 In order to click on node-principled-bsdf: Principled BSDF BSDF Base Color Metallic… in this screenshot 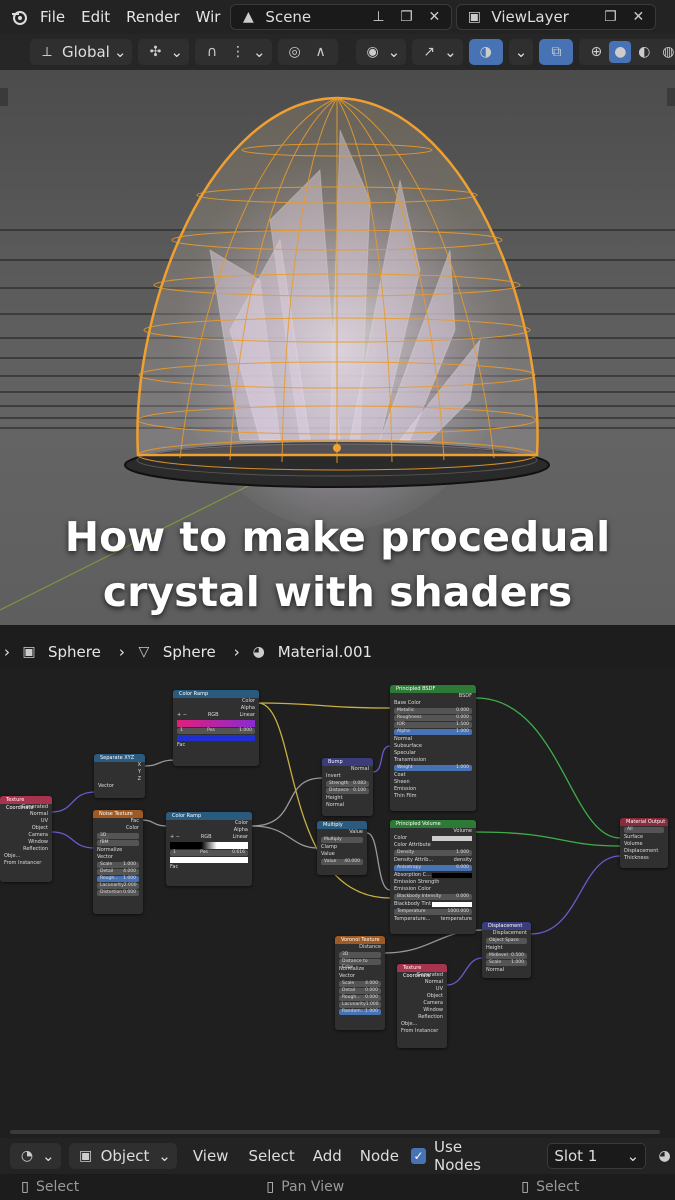, I will do `click(433, 748)`.